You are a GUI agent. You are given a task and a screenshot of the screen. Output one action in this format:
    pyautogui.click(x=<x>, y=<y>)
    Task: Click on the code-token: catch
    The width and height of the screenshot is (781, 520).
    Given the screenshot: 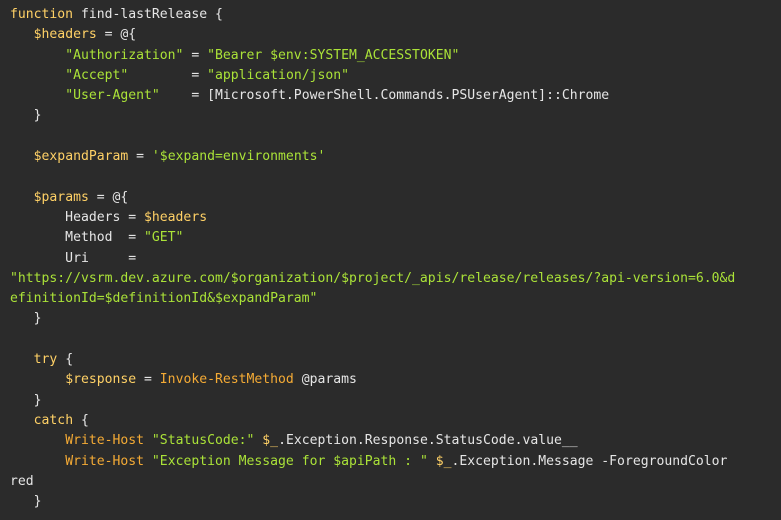 What is the action you would take?
    pyautogui.click(x=53, y=420)
    